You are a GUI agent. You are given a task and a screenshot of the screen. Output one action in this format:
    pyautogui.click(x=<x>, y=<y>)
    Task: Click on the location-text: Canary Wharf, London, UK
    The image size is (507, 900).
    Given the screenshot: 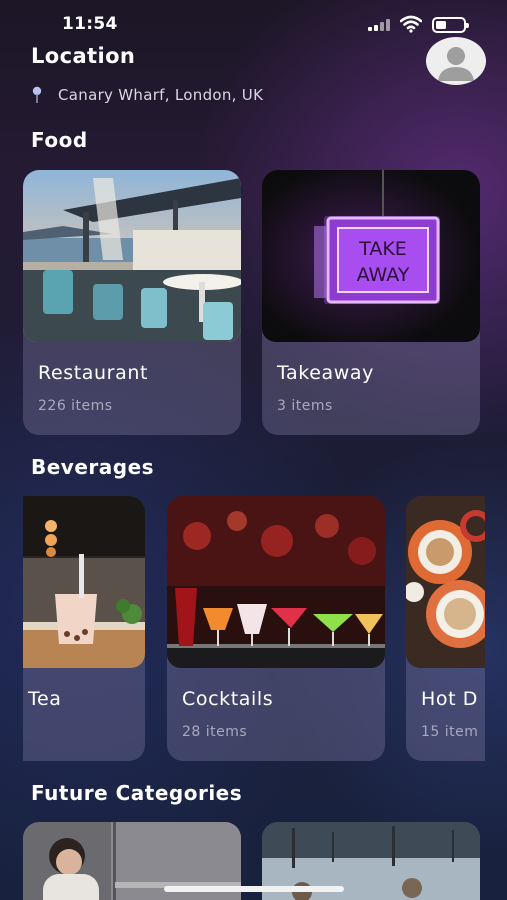 What is the action you would take?
    pyautogui.click(x=161, y=95)
    